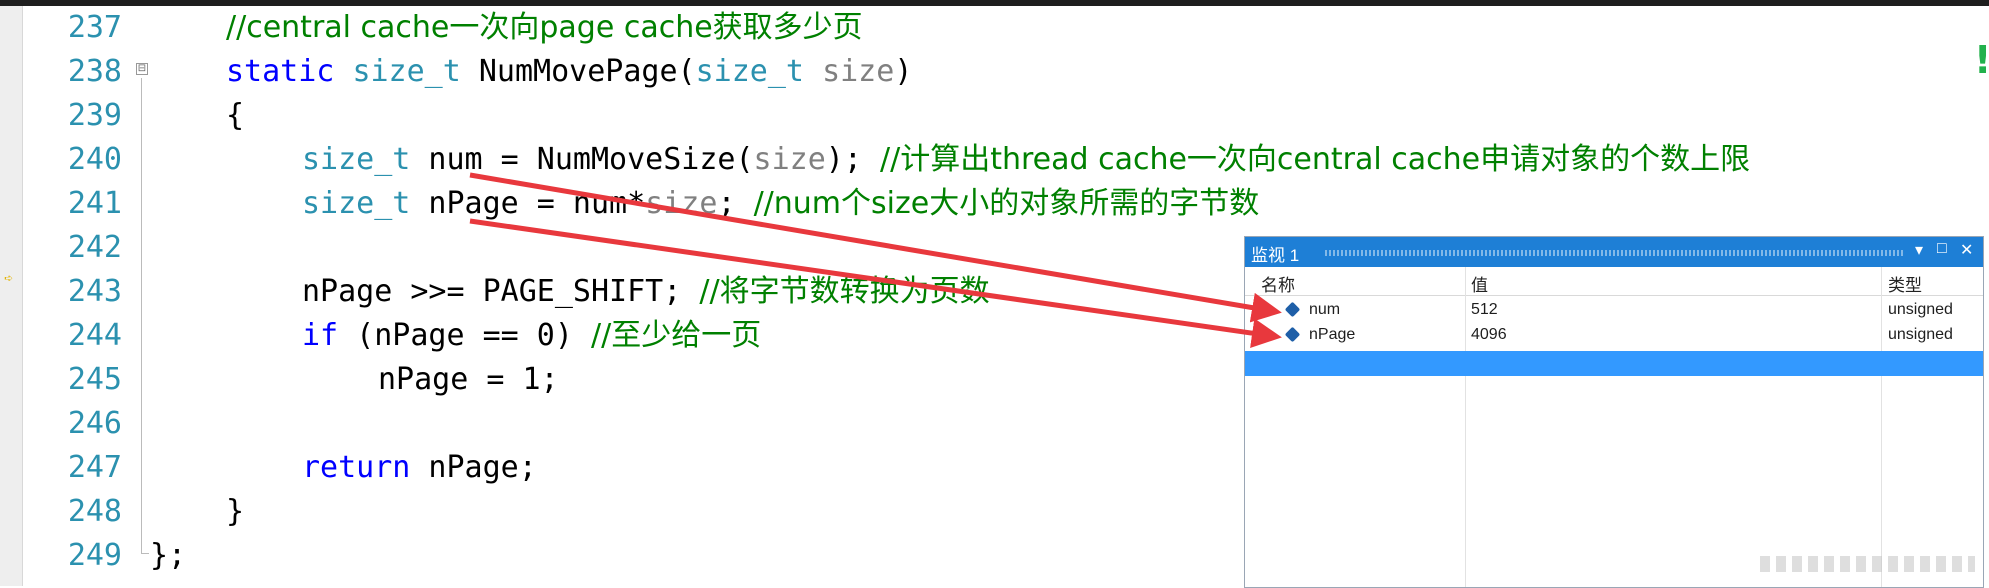  I want to click on change-marker-icon: !, so click(1981, 60).